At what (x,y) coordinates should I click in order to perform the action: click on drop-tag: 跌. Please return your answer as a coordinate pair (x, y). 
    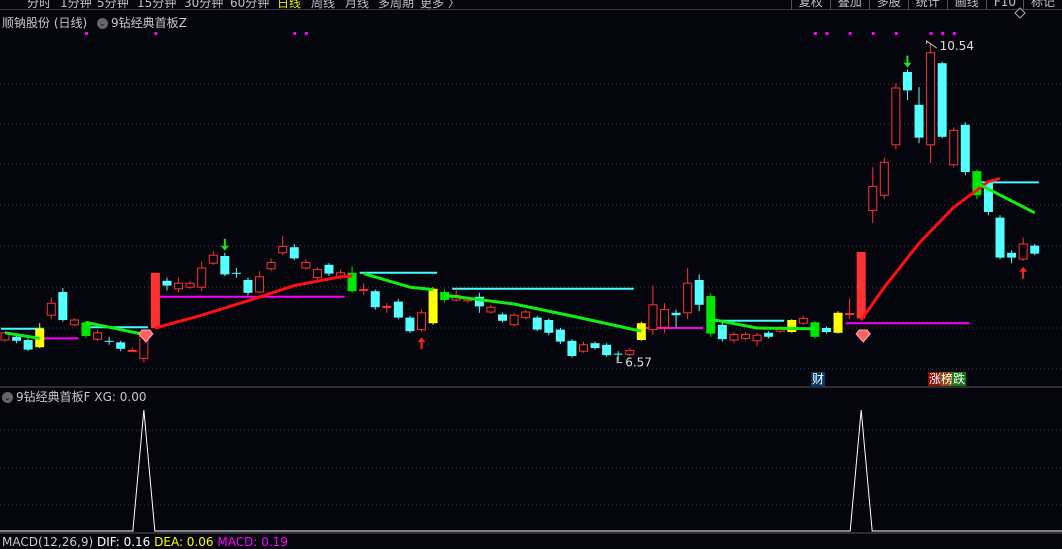
    Looking at the image, I should click on (959, 379).